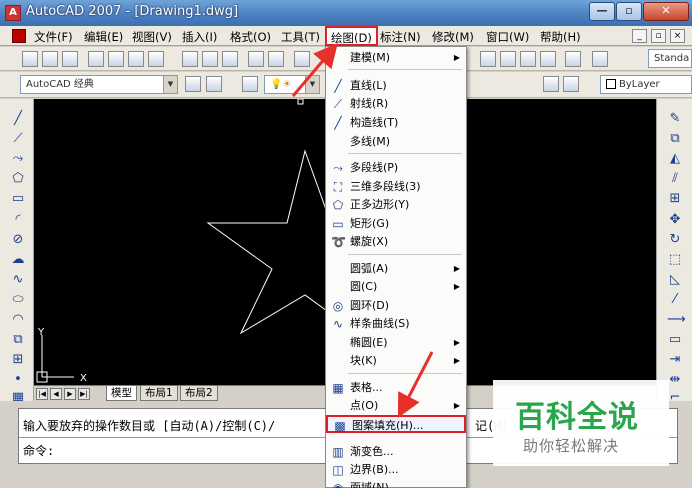  I want to click on minimize-button: —, so click(602, 11).